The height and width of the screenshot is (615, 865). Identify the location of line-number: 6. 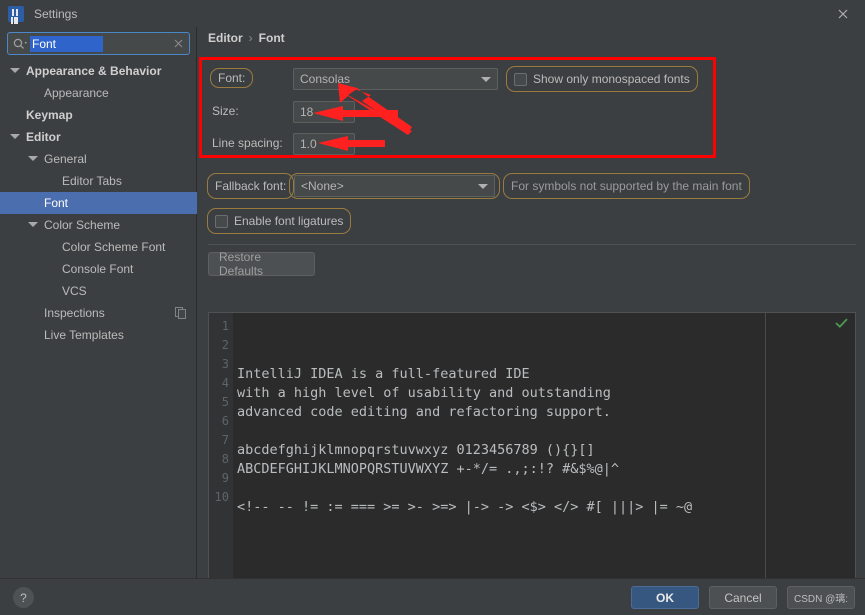
(225, 421).